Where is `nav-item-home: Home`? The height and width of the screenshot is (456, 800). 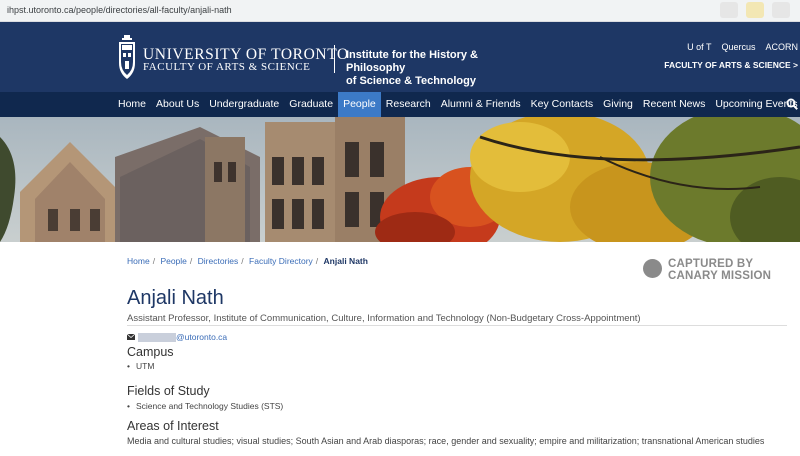 nav-item-home: Home is located at coordinates (132, 104).